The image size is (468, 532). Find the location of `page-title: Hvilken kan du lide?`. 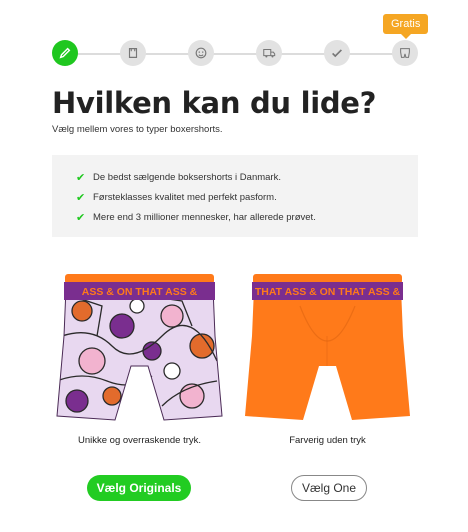

page-title: Hvilken kan du lide? is located at coordinates (214, 103).